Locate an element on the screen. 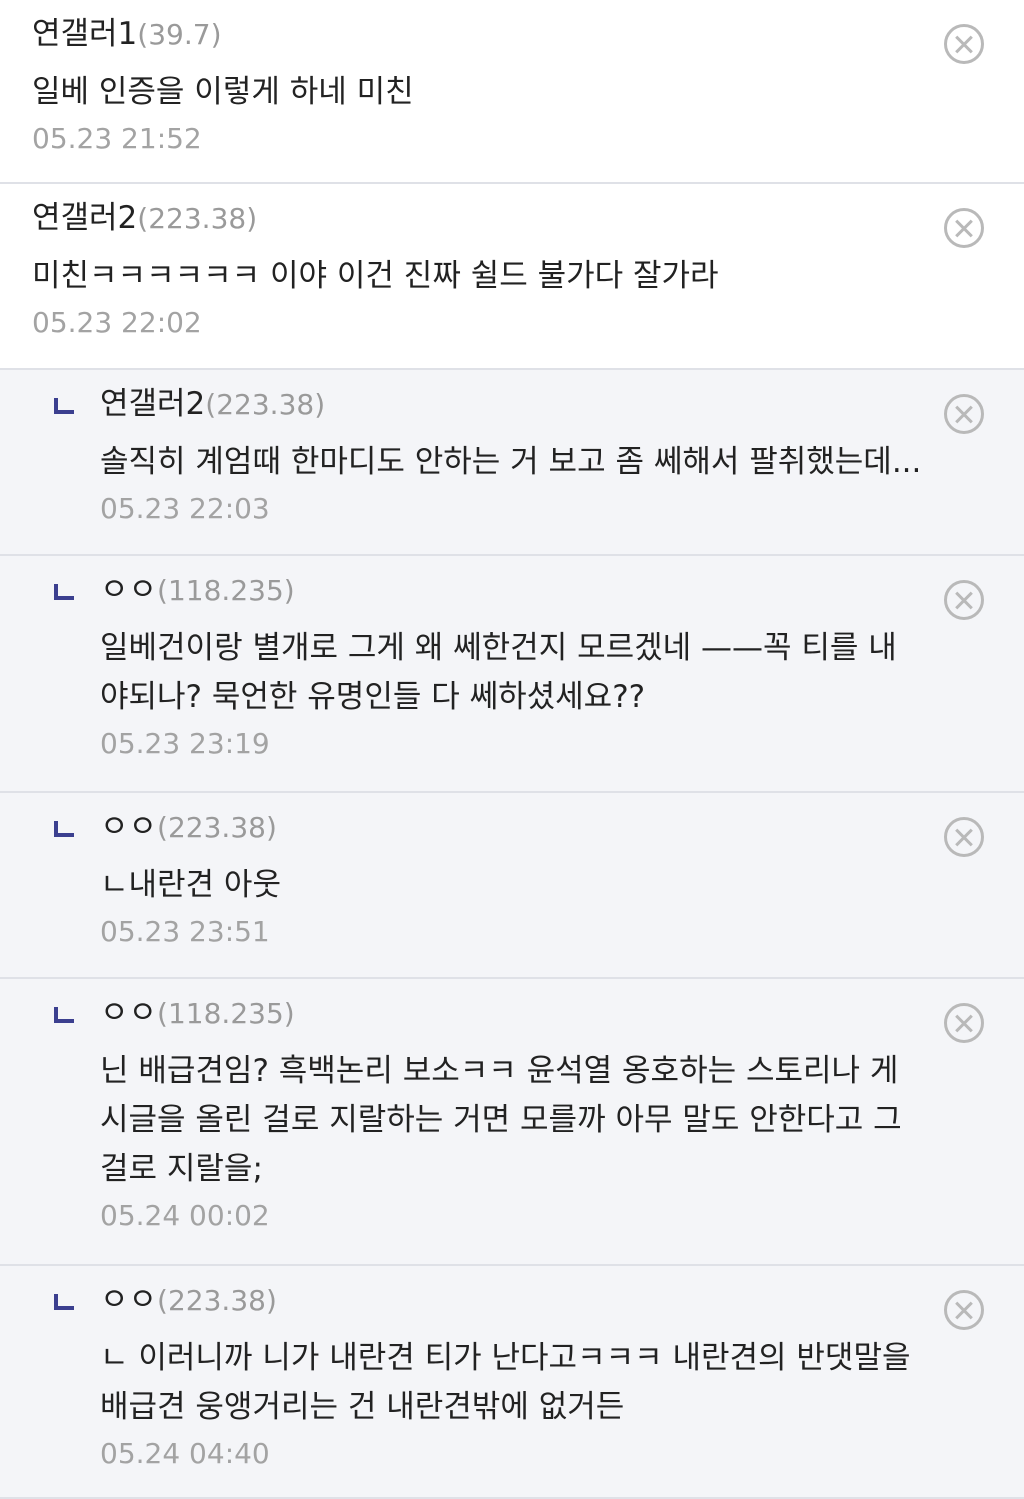 The image size is (1024, 1499). comment-ip: (39.7) is located at coordinates (179, 34).